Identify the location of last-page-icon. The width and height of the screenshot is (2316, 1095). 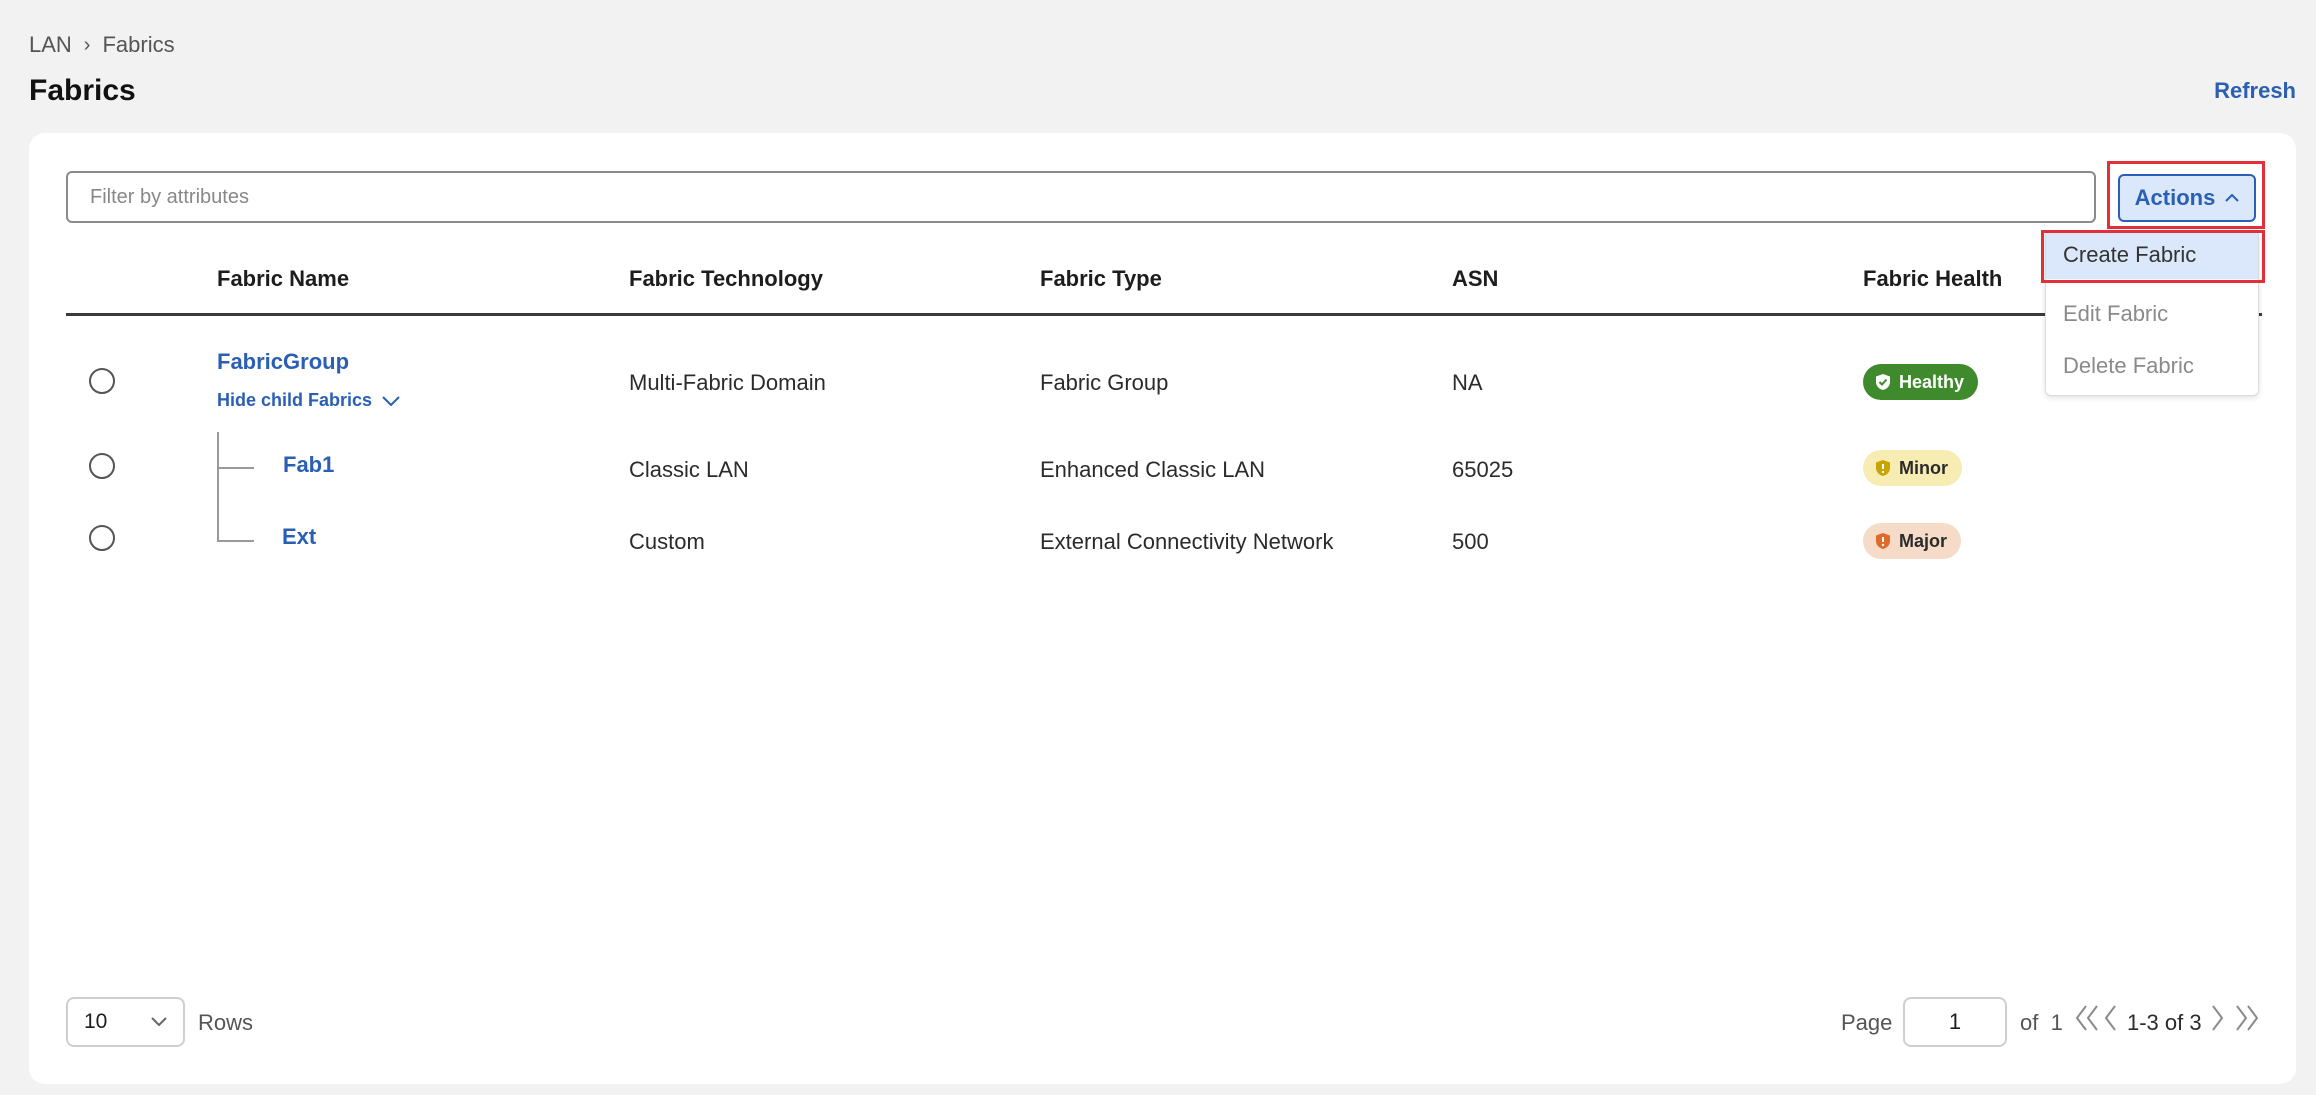
(2247, 1018).